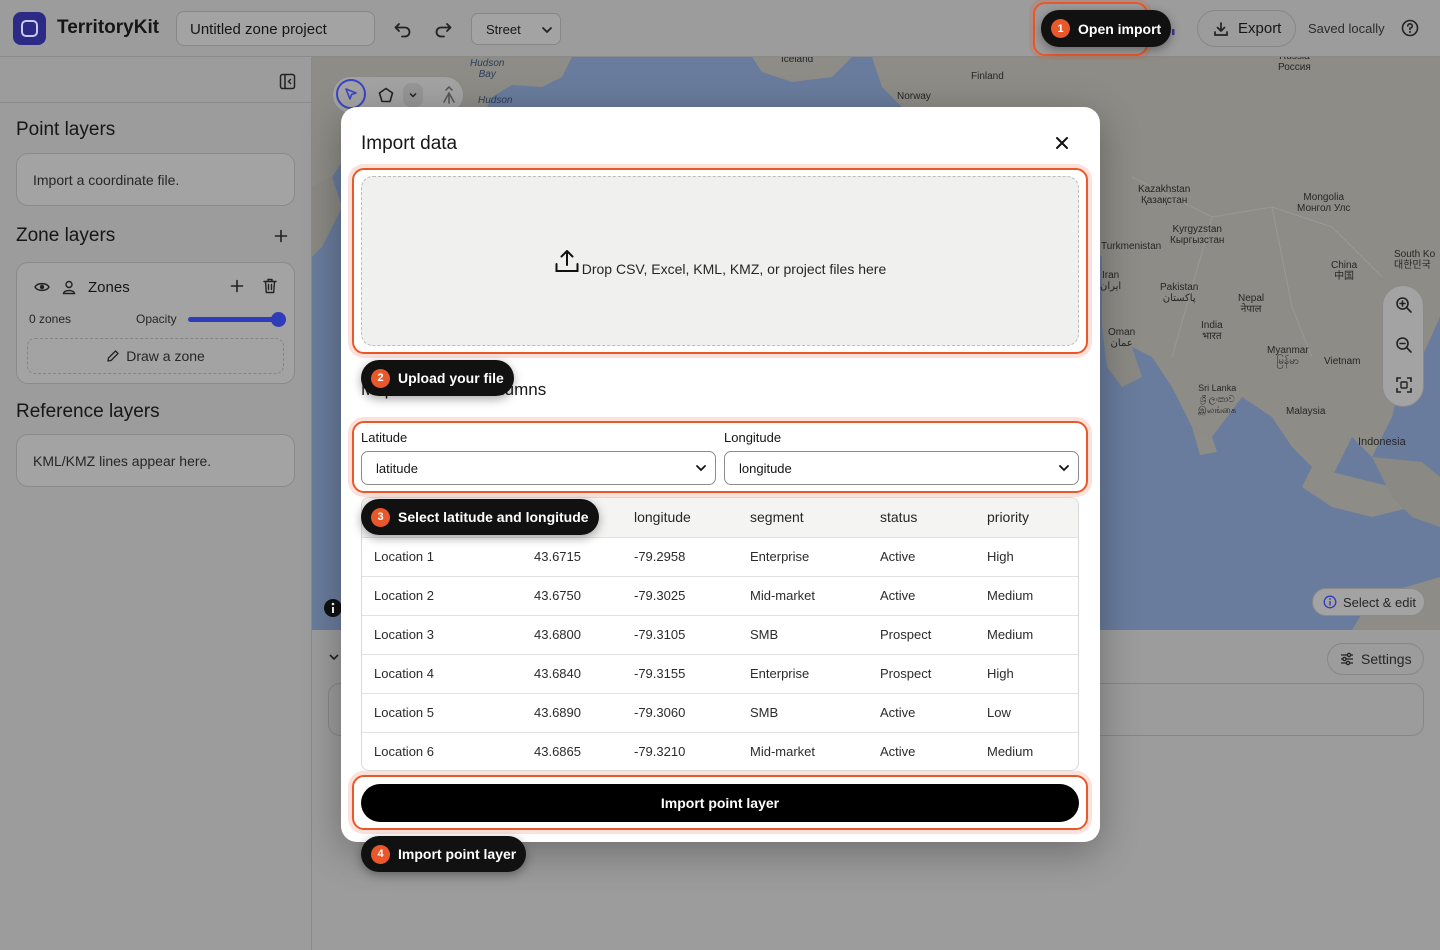  What do you see at coordinates (1060, 28) in the screenshot?
I see `step-number: 1` at bounding box center [1060, 28].